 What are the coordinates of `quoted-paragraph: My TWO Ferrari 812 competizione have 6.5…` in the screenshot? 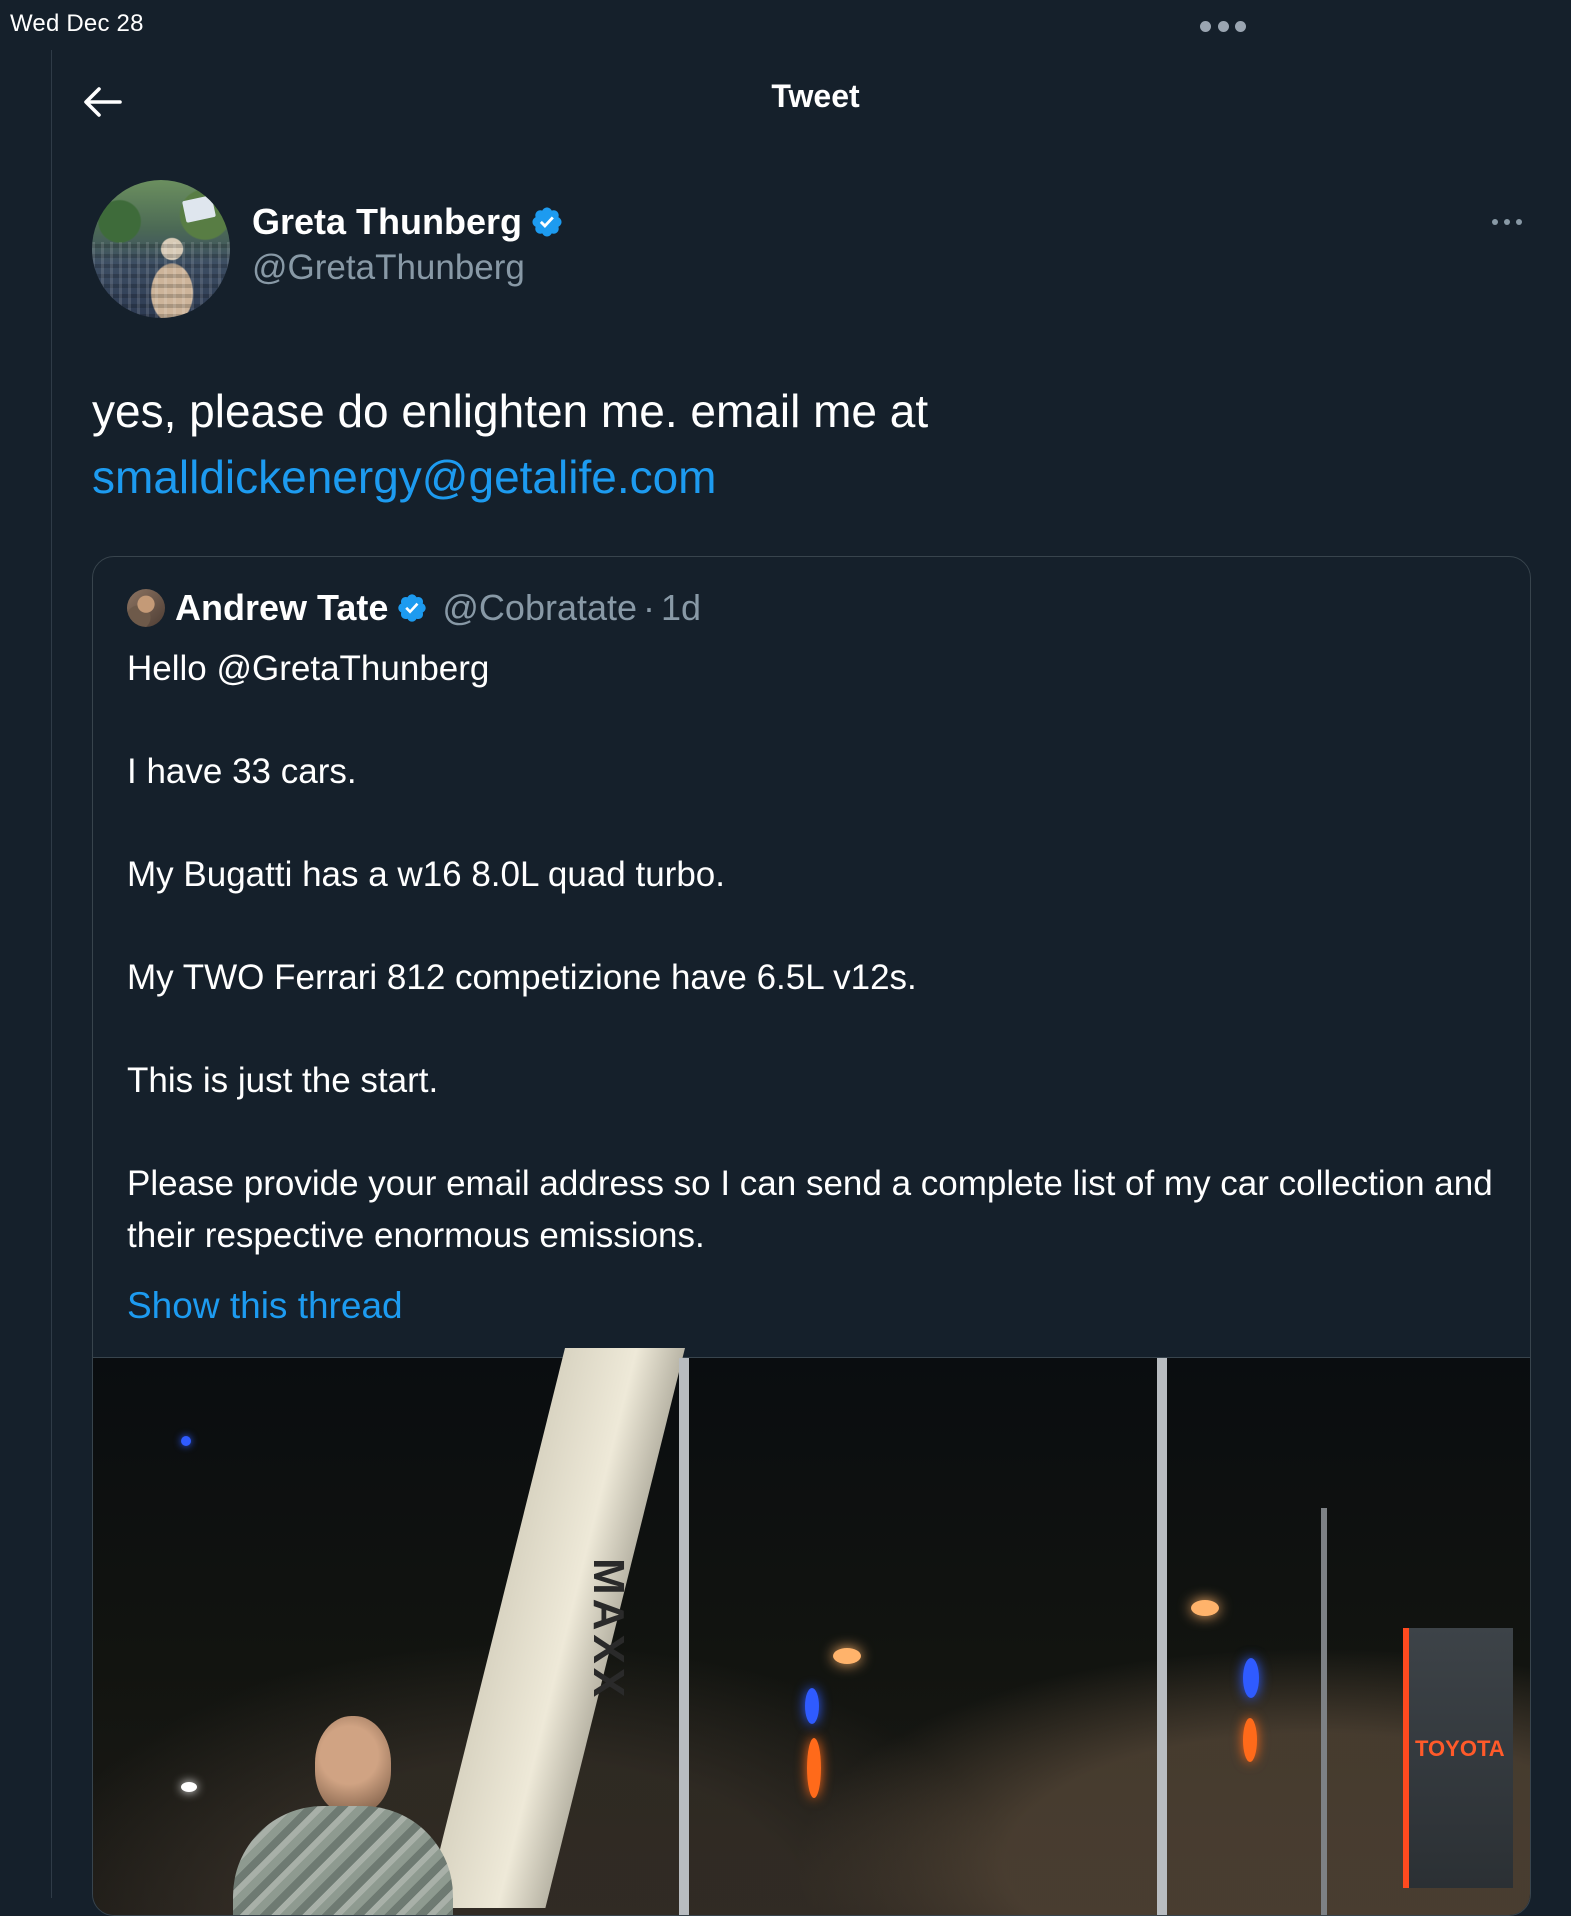 It's located at (522, 977).